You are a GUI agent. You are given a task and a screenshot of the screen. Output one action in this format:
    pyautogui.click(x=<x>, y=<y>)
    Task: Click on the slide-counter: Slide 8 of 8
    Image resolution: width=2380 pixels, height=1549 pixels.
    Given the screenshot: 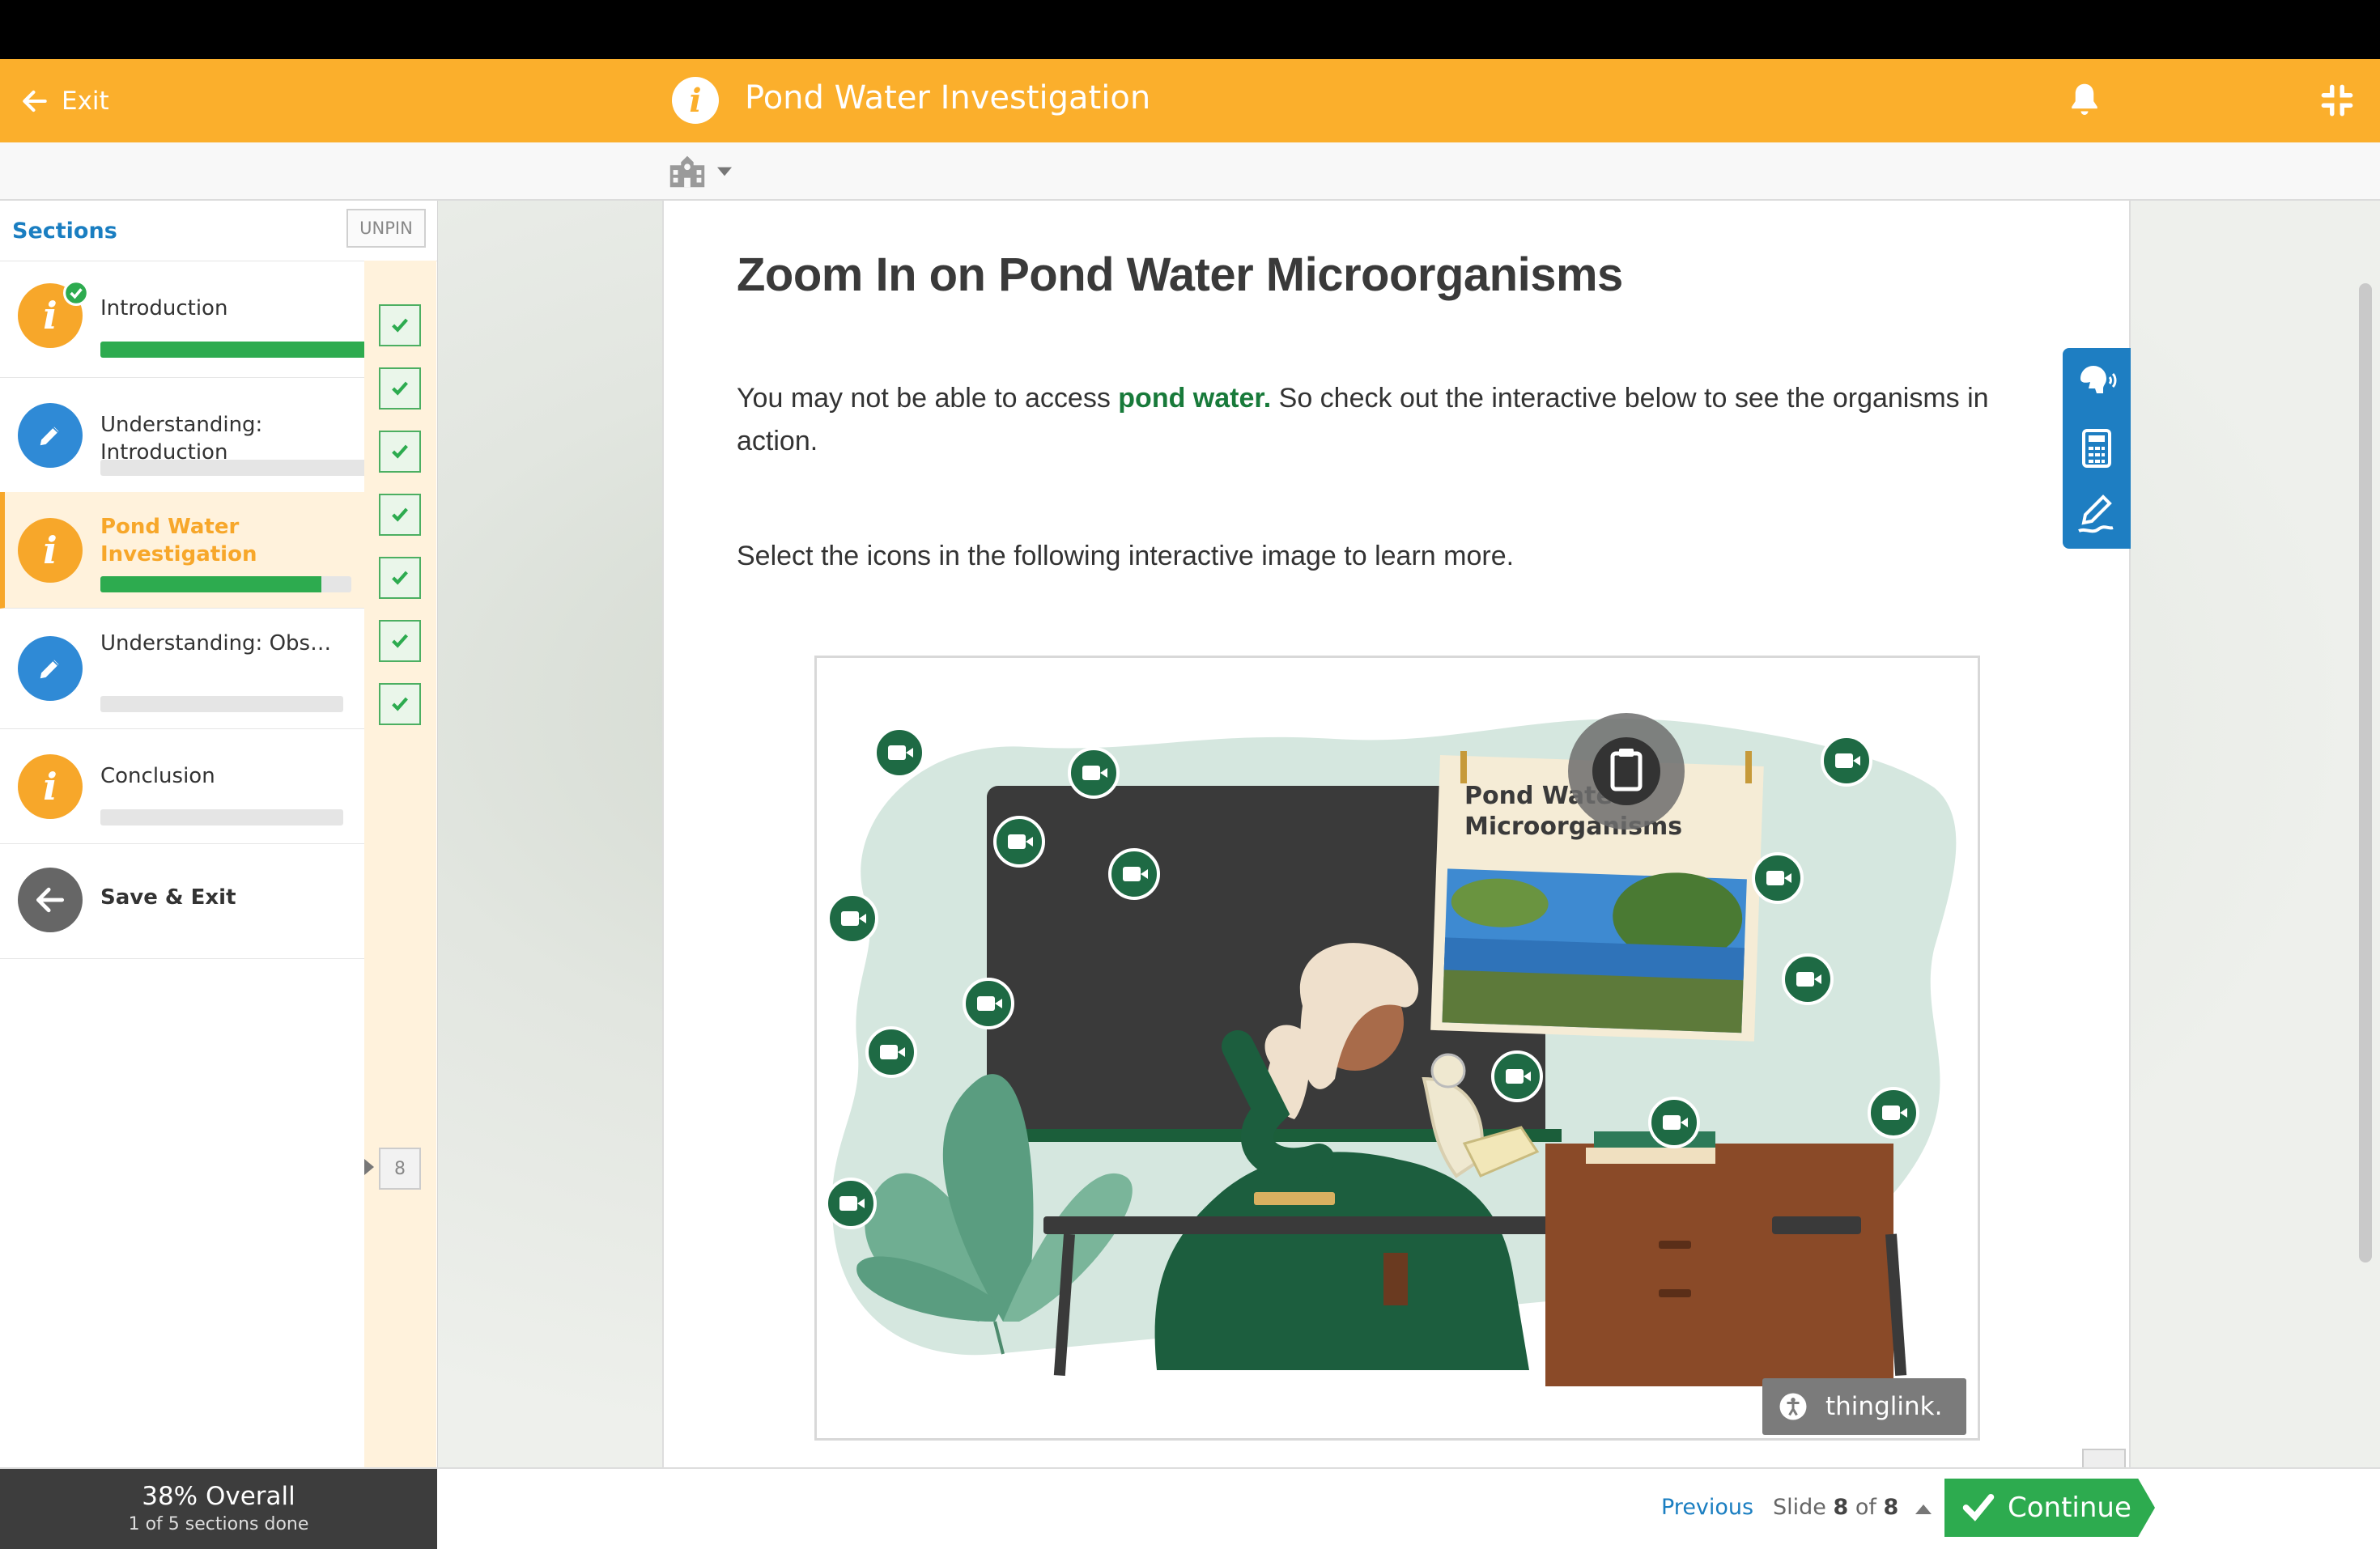 What is the action you would take?
    pyautogui.click(x=1852, y=1507)
    